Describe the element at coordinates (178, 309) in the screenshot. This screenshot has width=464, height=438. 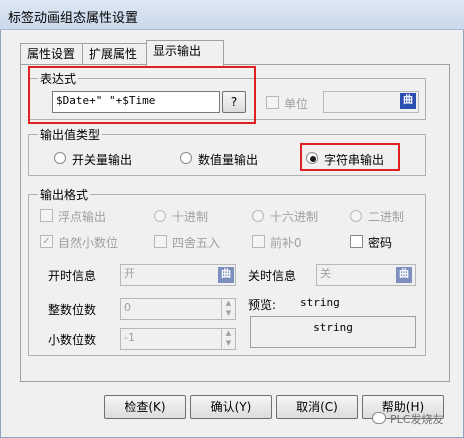
I see `int-digits-input: 0` at that location.